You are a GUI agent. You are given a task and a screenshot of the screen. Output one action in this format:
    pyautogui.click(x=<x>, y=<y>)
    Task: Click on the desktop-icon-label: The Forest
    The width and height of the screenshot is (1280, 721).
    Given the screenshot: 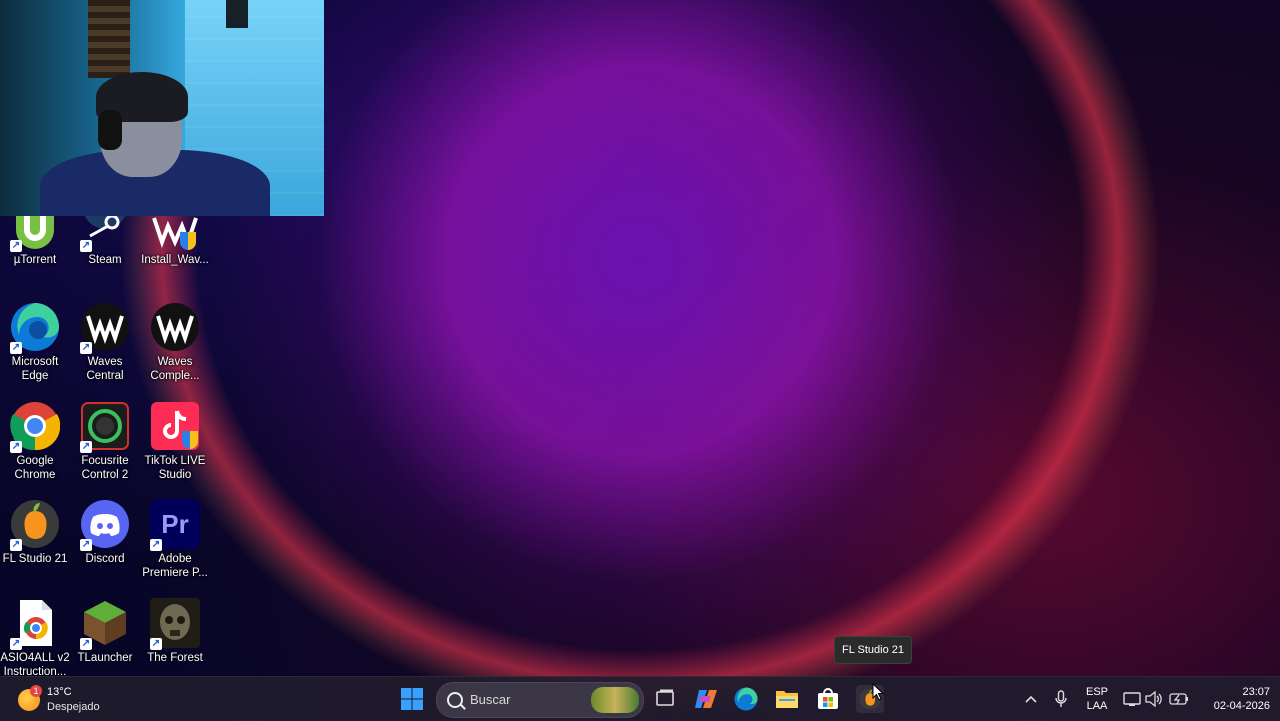 What is the action you would take?
    pyautogui.click(x=175, y=658)
    